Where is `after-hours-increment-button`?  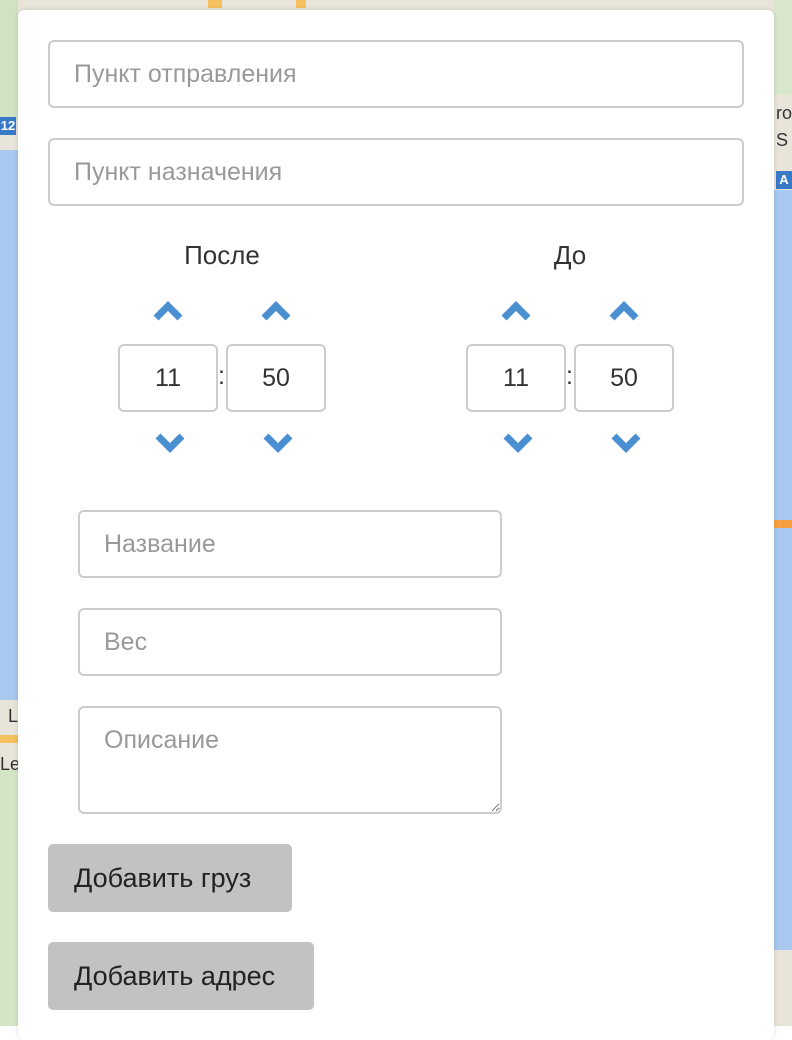 after-hours-increment-button is located at coordinates (168, 311).